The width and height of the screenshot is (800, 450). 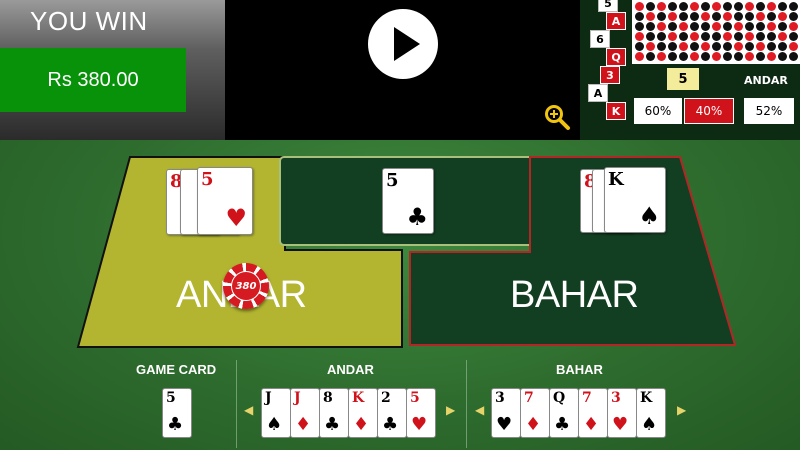 What do you see at coordinates (608, 6) in the screenshot?
I see `history-card: 5` at bounding box center [608, 6].